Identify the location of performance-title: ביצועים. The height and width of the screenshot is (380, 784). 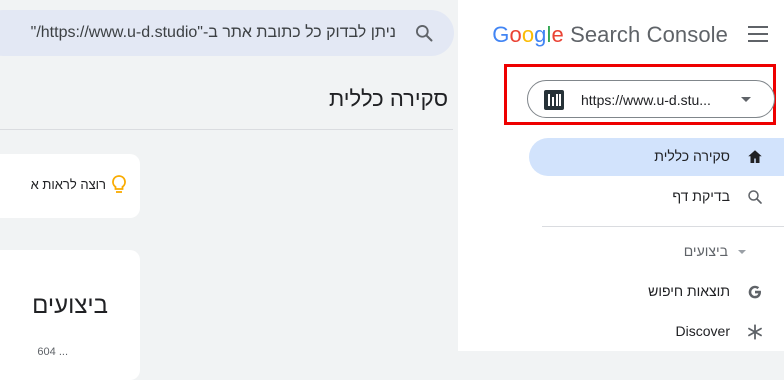
(70, 305).